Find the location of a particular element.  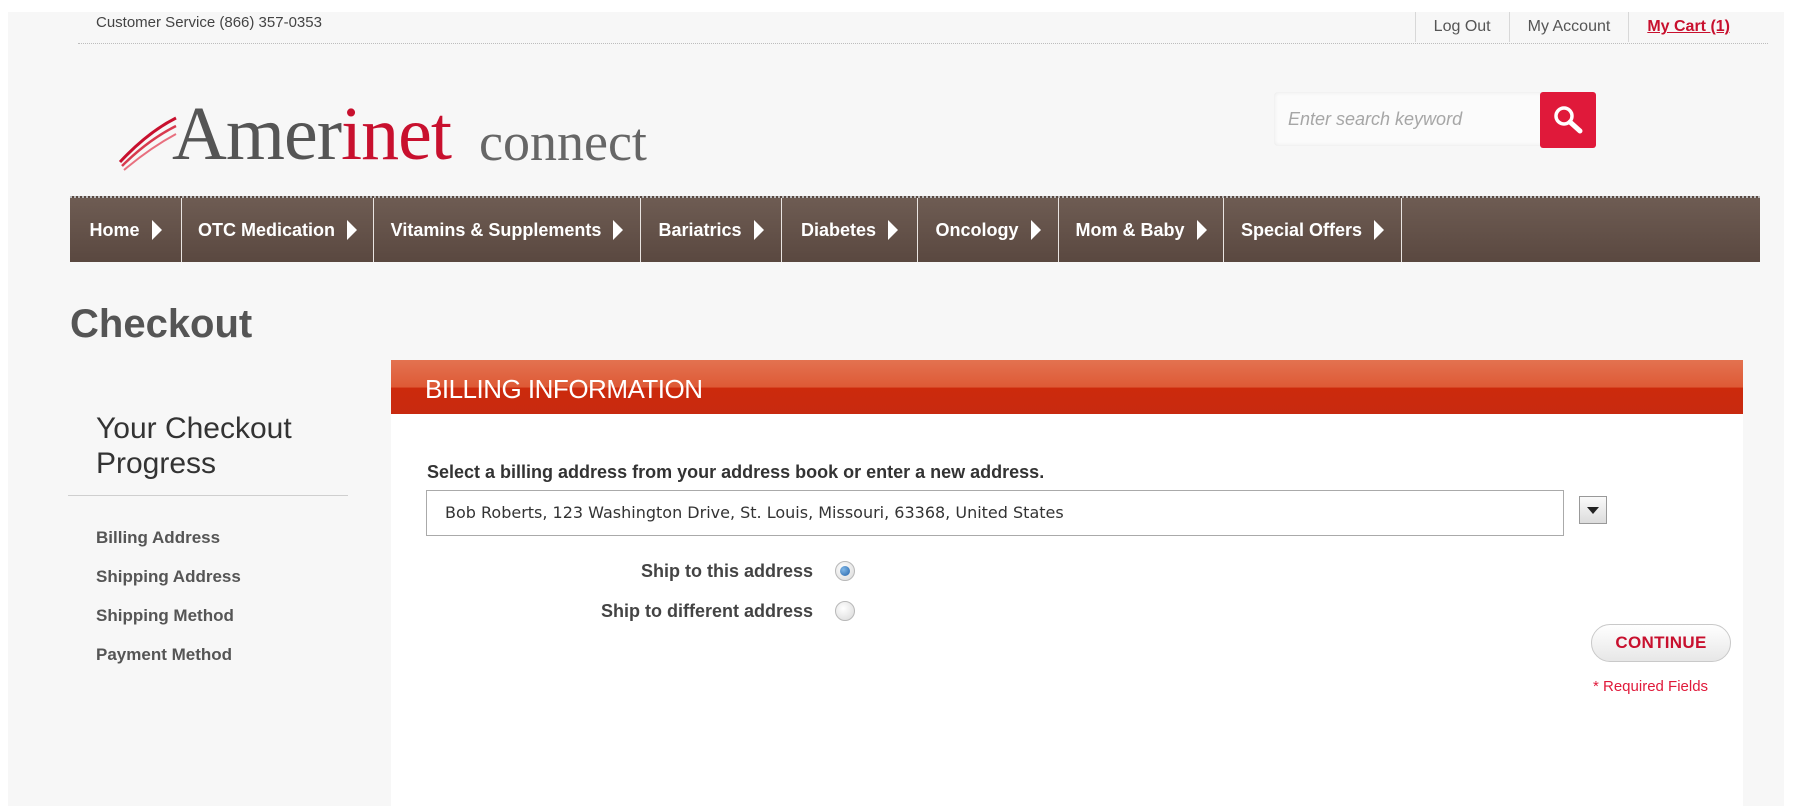

search-button is located at coordinates (1568, 120).